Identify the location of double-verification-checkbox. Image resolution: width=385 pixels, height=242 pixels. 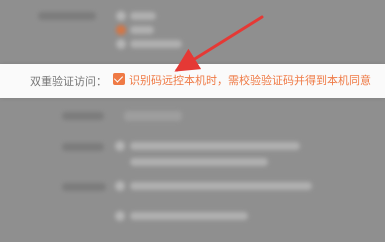
(119, 79).